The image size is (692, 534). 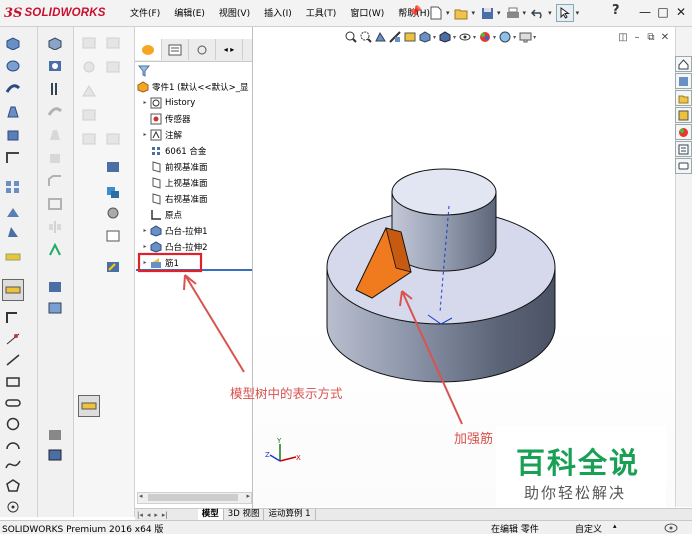 What do you see at coordinates (168, 102) in the screenshot?
I see `tree-item-history: ▸ History` at bounding box center [168, 102].